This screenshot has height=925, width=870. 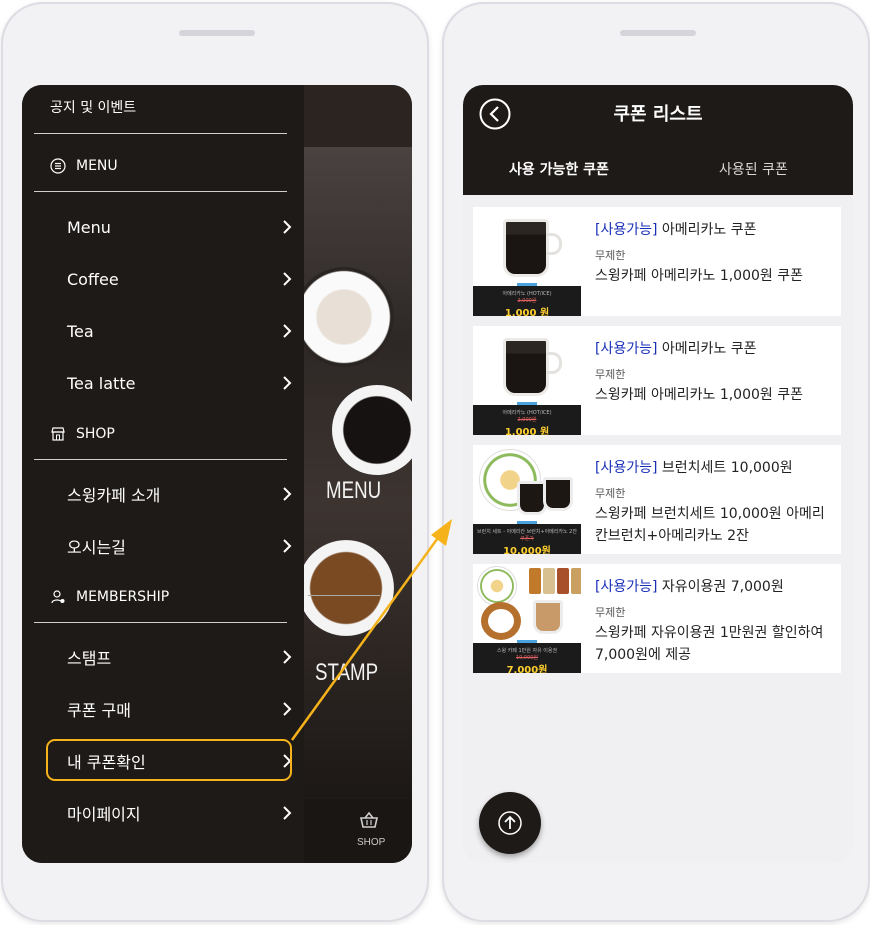 What do you see at coordinates (753, 169) in the screenshot?
I see `tab-used-coupons: 사용된 쿠폰` at bounding box center [753, 169].